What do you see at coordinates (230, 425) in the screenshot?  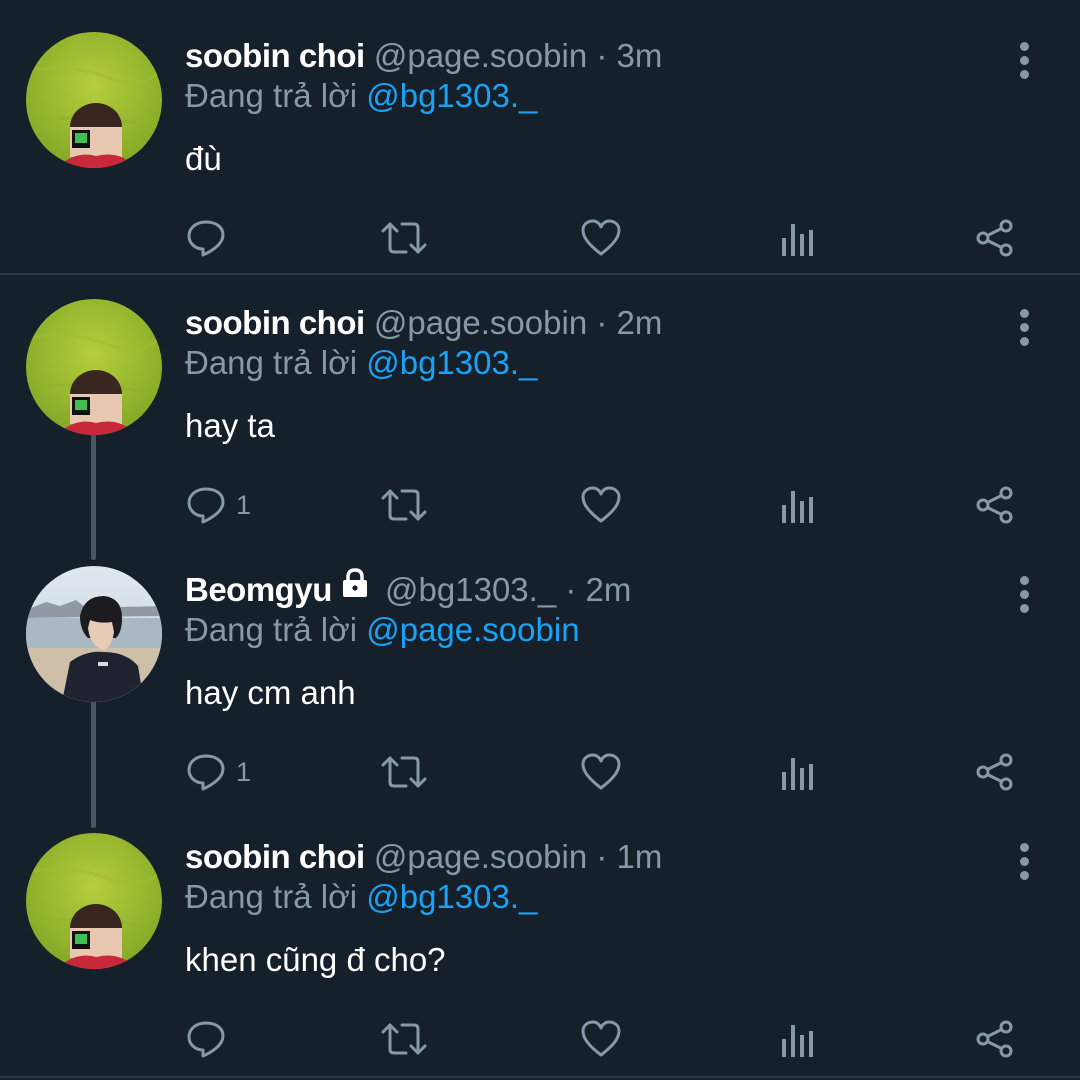 I see `tweet-text: hay ta` at bounding box center [230, 425].